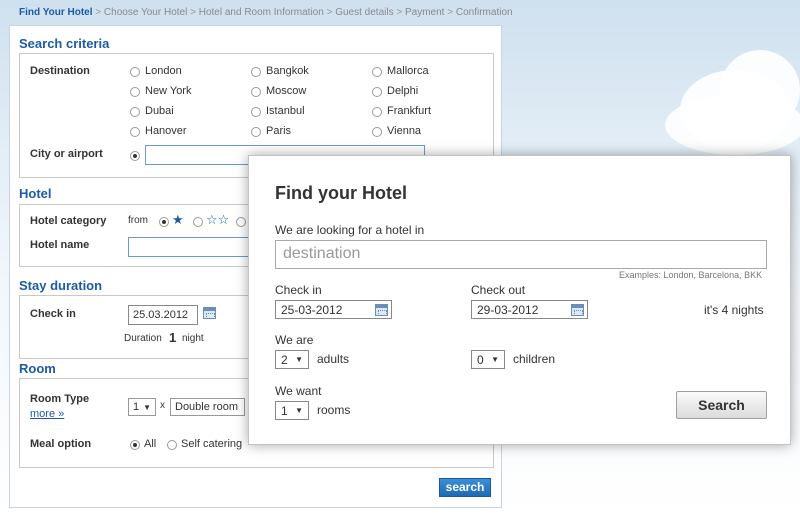 The height and width of the screenshot is (514, 800). Describe the element at coordinates (294, 340) in the screenshot. I see `we-are-label: We are` at that location.